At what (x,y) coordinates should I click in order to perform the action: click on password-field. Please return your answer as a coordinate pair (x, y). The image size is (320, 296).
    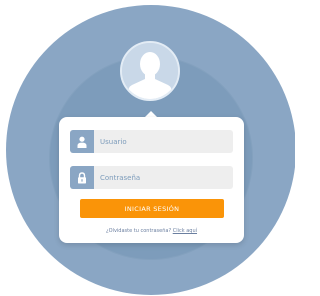
    Looking at the image, I should click on (151, 177).